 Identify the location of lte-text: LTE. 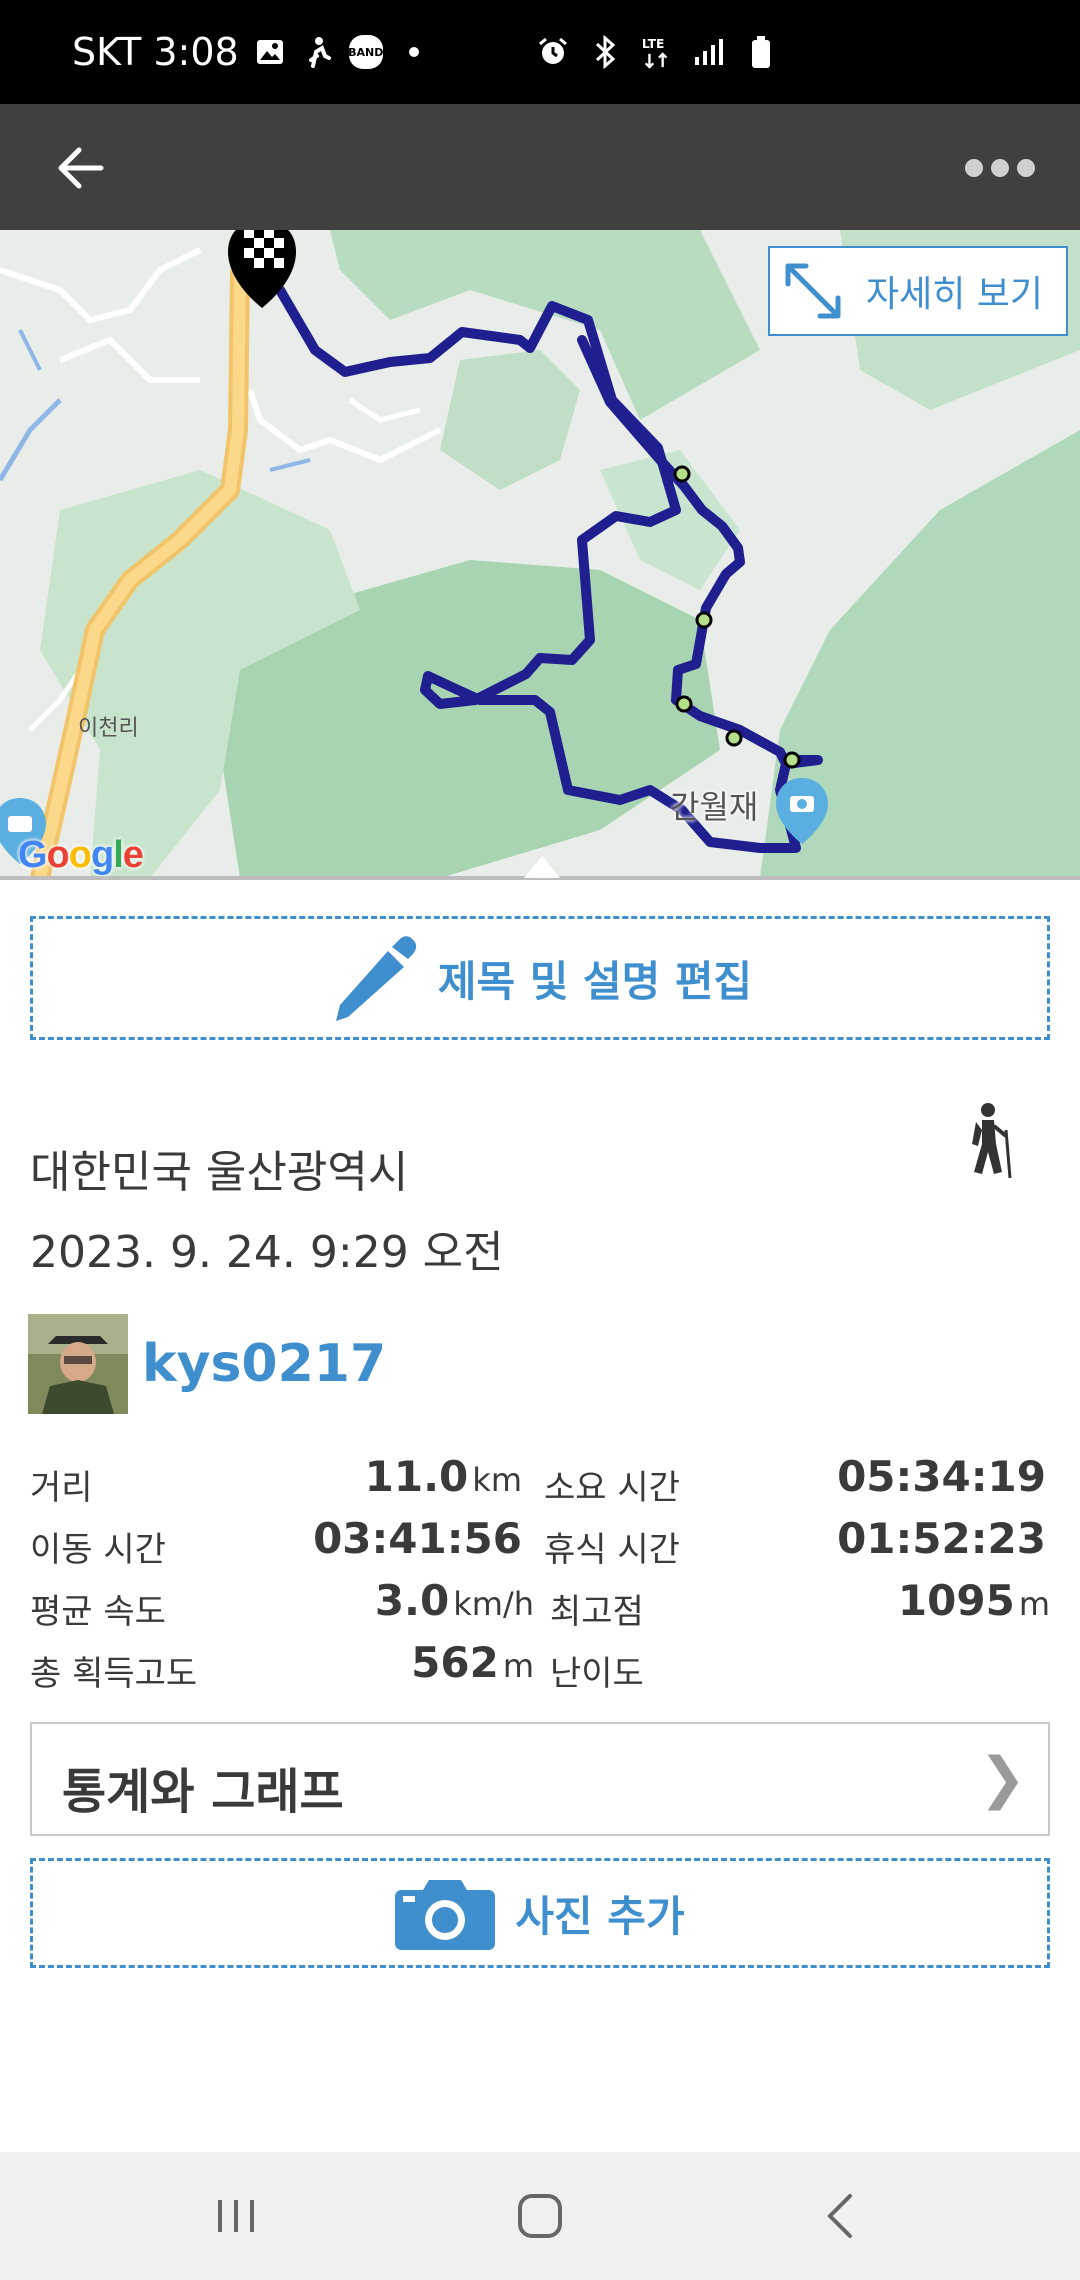
(653, 44).